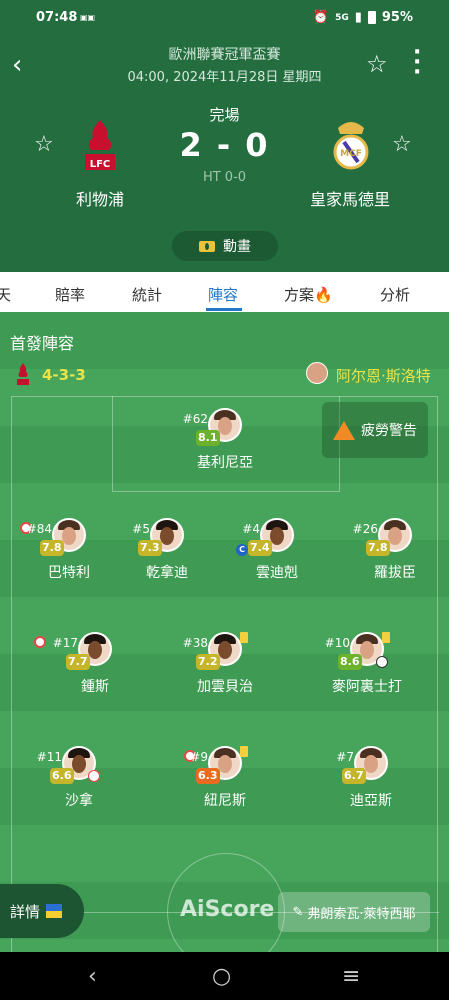 Image resolution: width=449 pixels, height=1000 pixels. What do you see at coordinates (62, 776) in the screenshot?
I see `player-rating: 6.6` at bounding box center [62, 776].